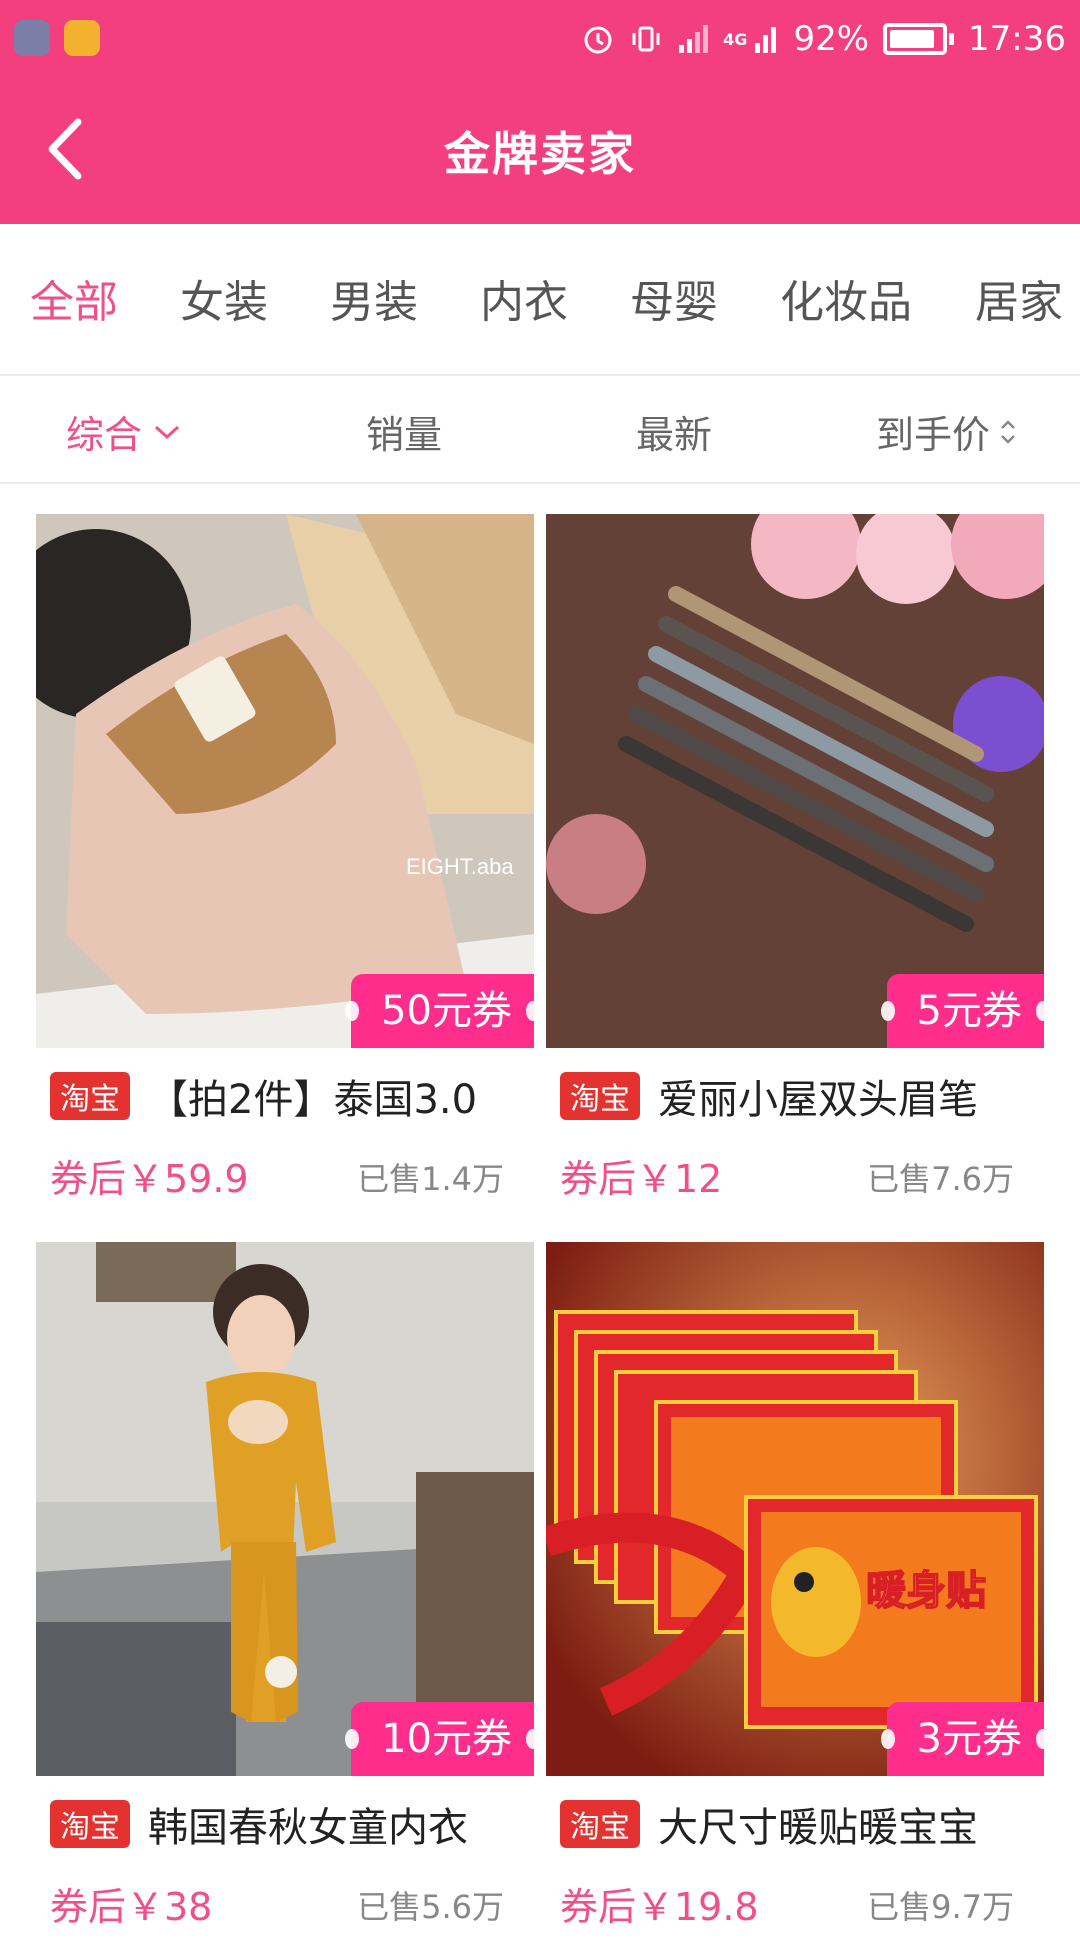  What do you see at coordinates (919, 39) in the screenshot?
I see `battery-icon` at bounding box center [919, 39].